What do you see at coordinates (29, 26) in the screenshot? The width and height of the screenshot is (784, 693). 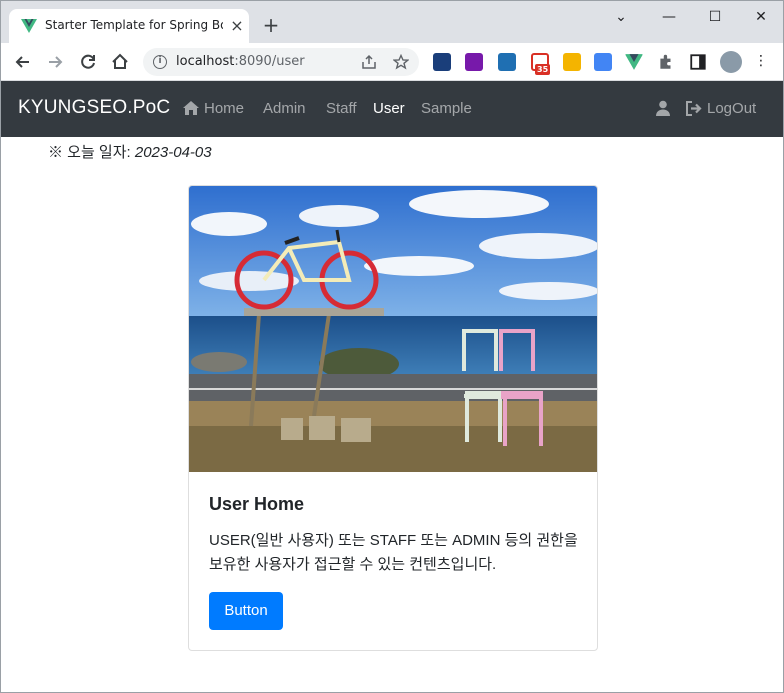 I see `vue-logo-icon` at bounding box center [29, 26].